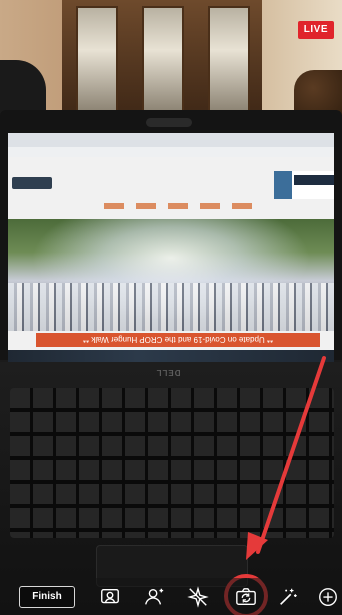  What do you see at coordinates (315, 30) in the screenshot?
I see `live-badge: LIVE` at bounding box center [315, 30].